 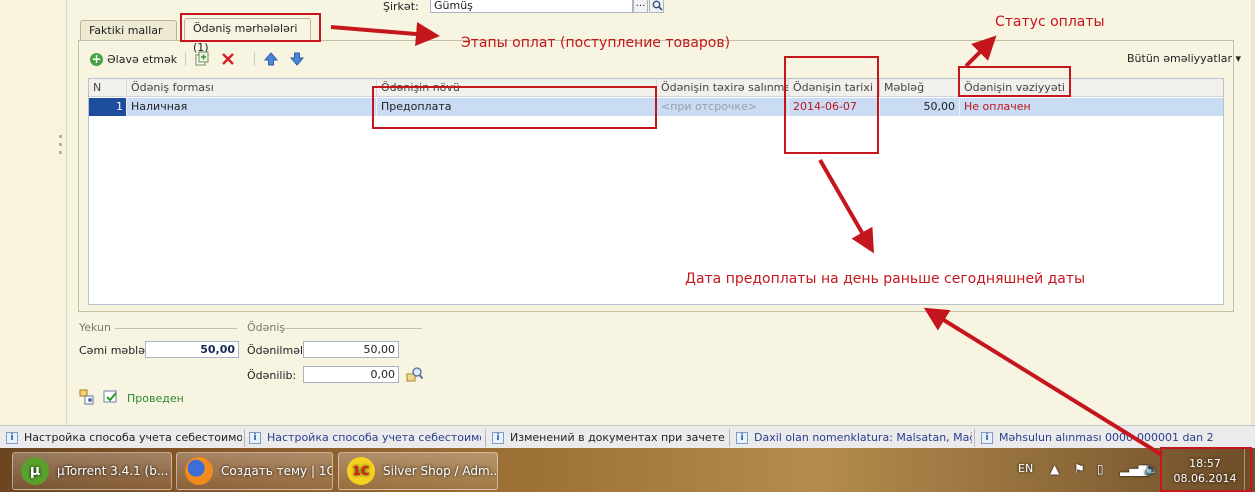 I want to click on arrow-to-clock, so click(x=1043, y=382).